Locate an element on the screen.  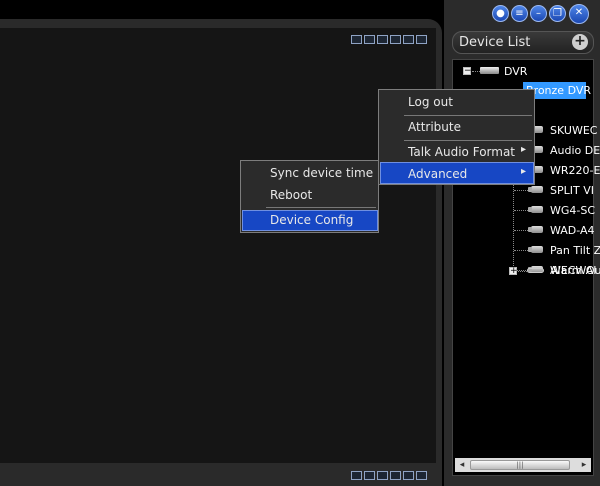
menu-item-advanced: Advanced is located at coordinates (437, 174).